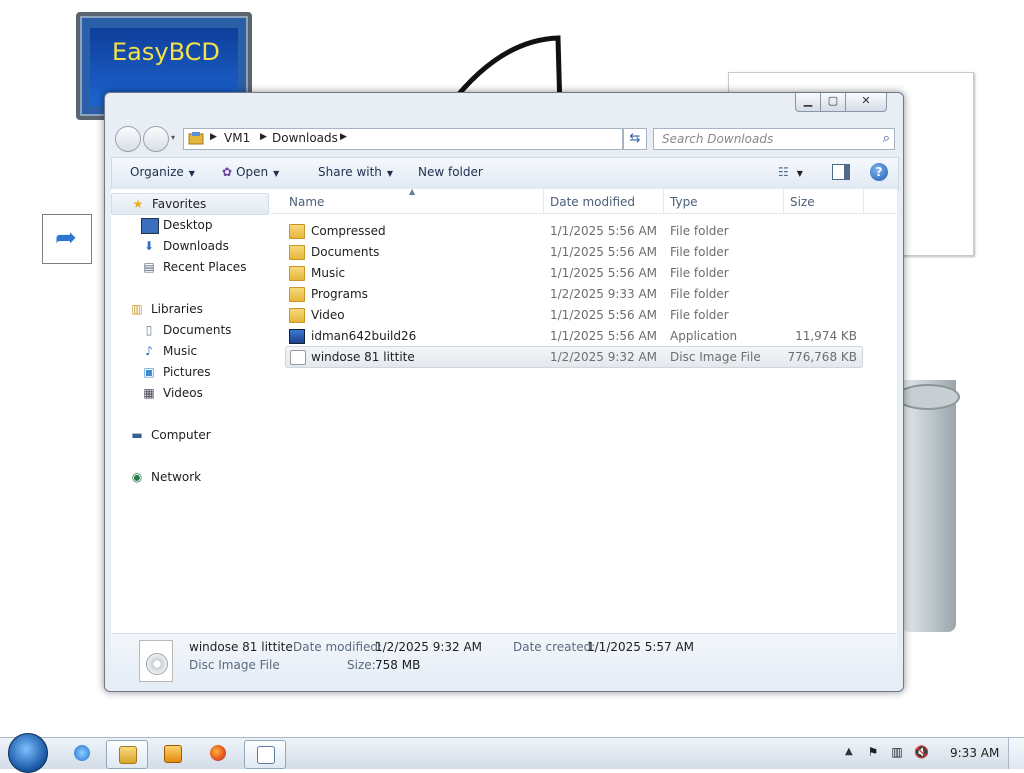 This screenshot has height=773, width=1024. What do you see at coordinates (841, 172) in the screenshot?
I see `preview-pane-icon` at bounding box center [841, 172].